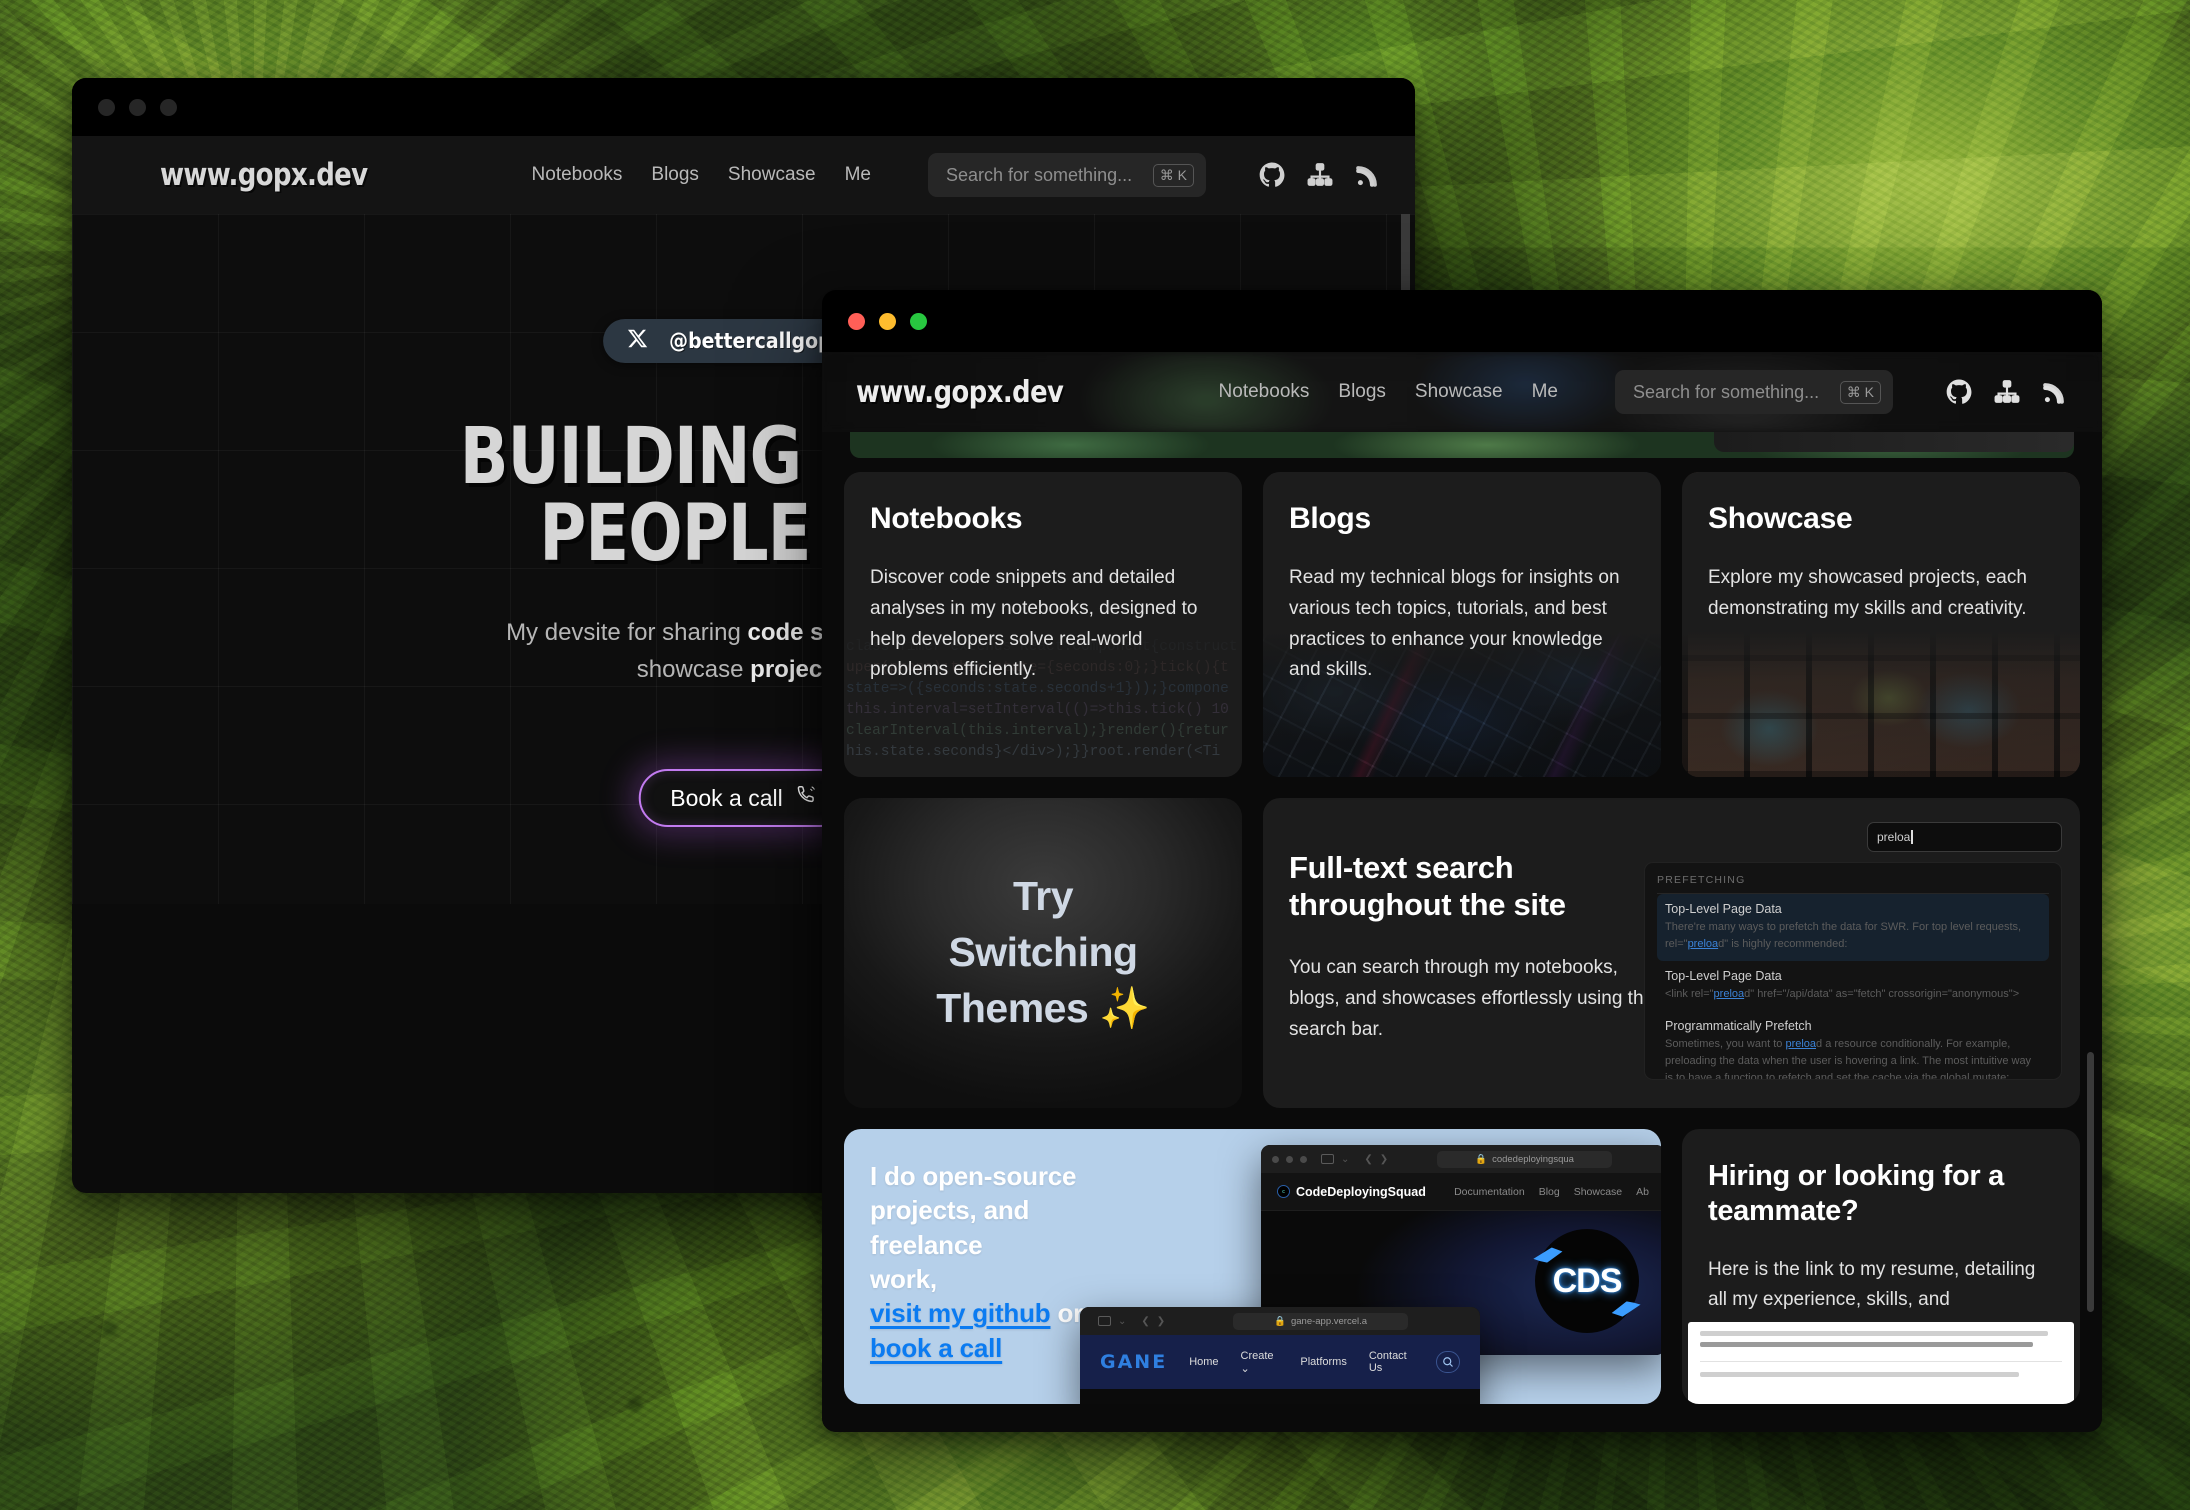  Describe the element at coordinates (693, 670) in the screenshot. I see `hero-sub-line2-prefix: showcase` at that location.